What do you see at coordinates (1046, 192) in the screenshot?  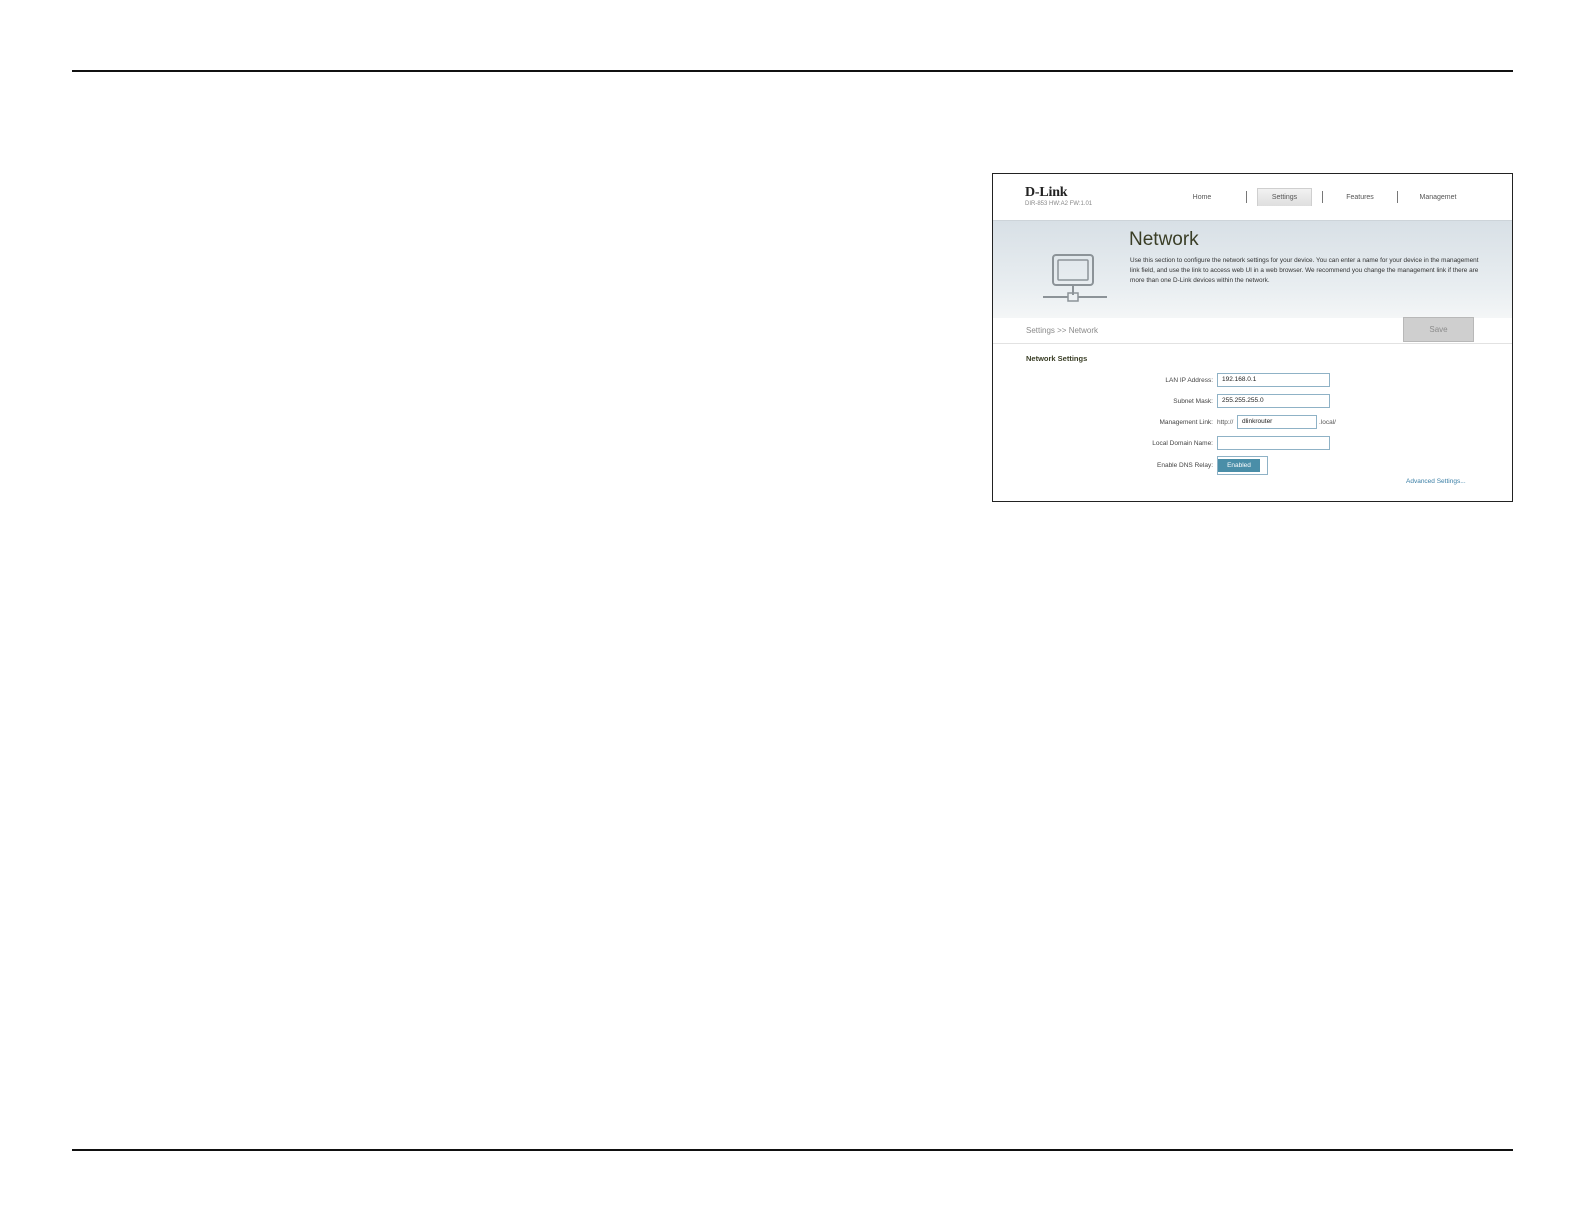 I see `dlink-logo: D-Link` at bounding box center [1046, 192].